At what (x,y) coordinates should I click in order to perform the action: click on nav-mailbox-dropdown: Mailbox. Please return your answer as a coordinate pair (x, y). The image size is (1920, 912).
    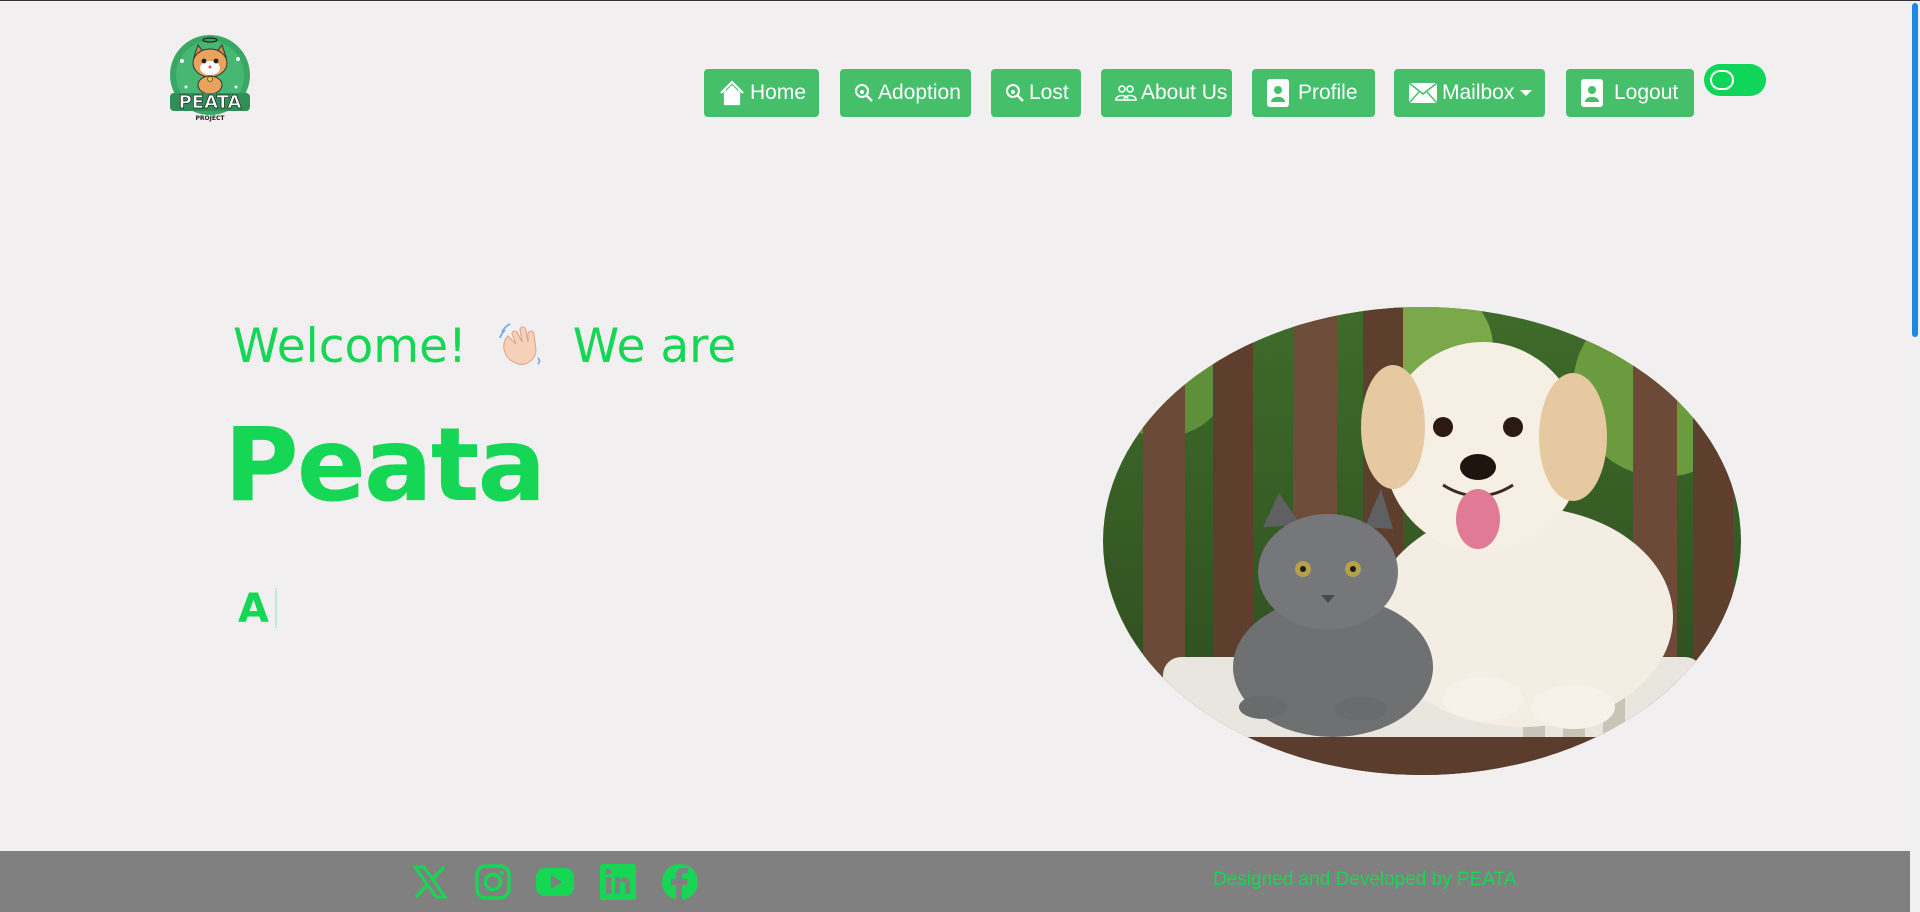
    Looking at the image, I should click on (1469, 93).